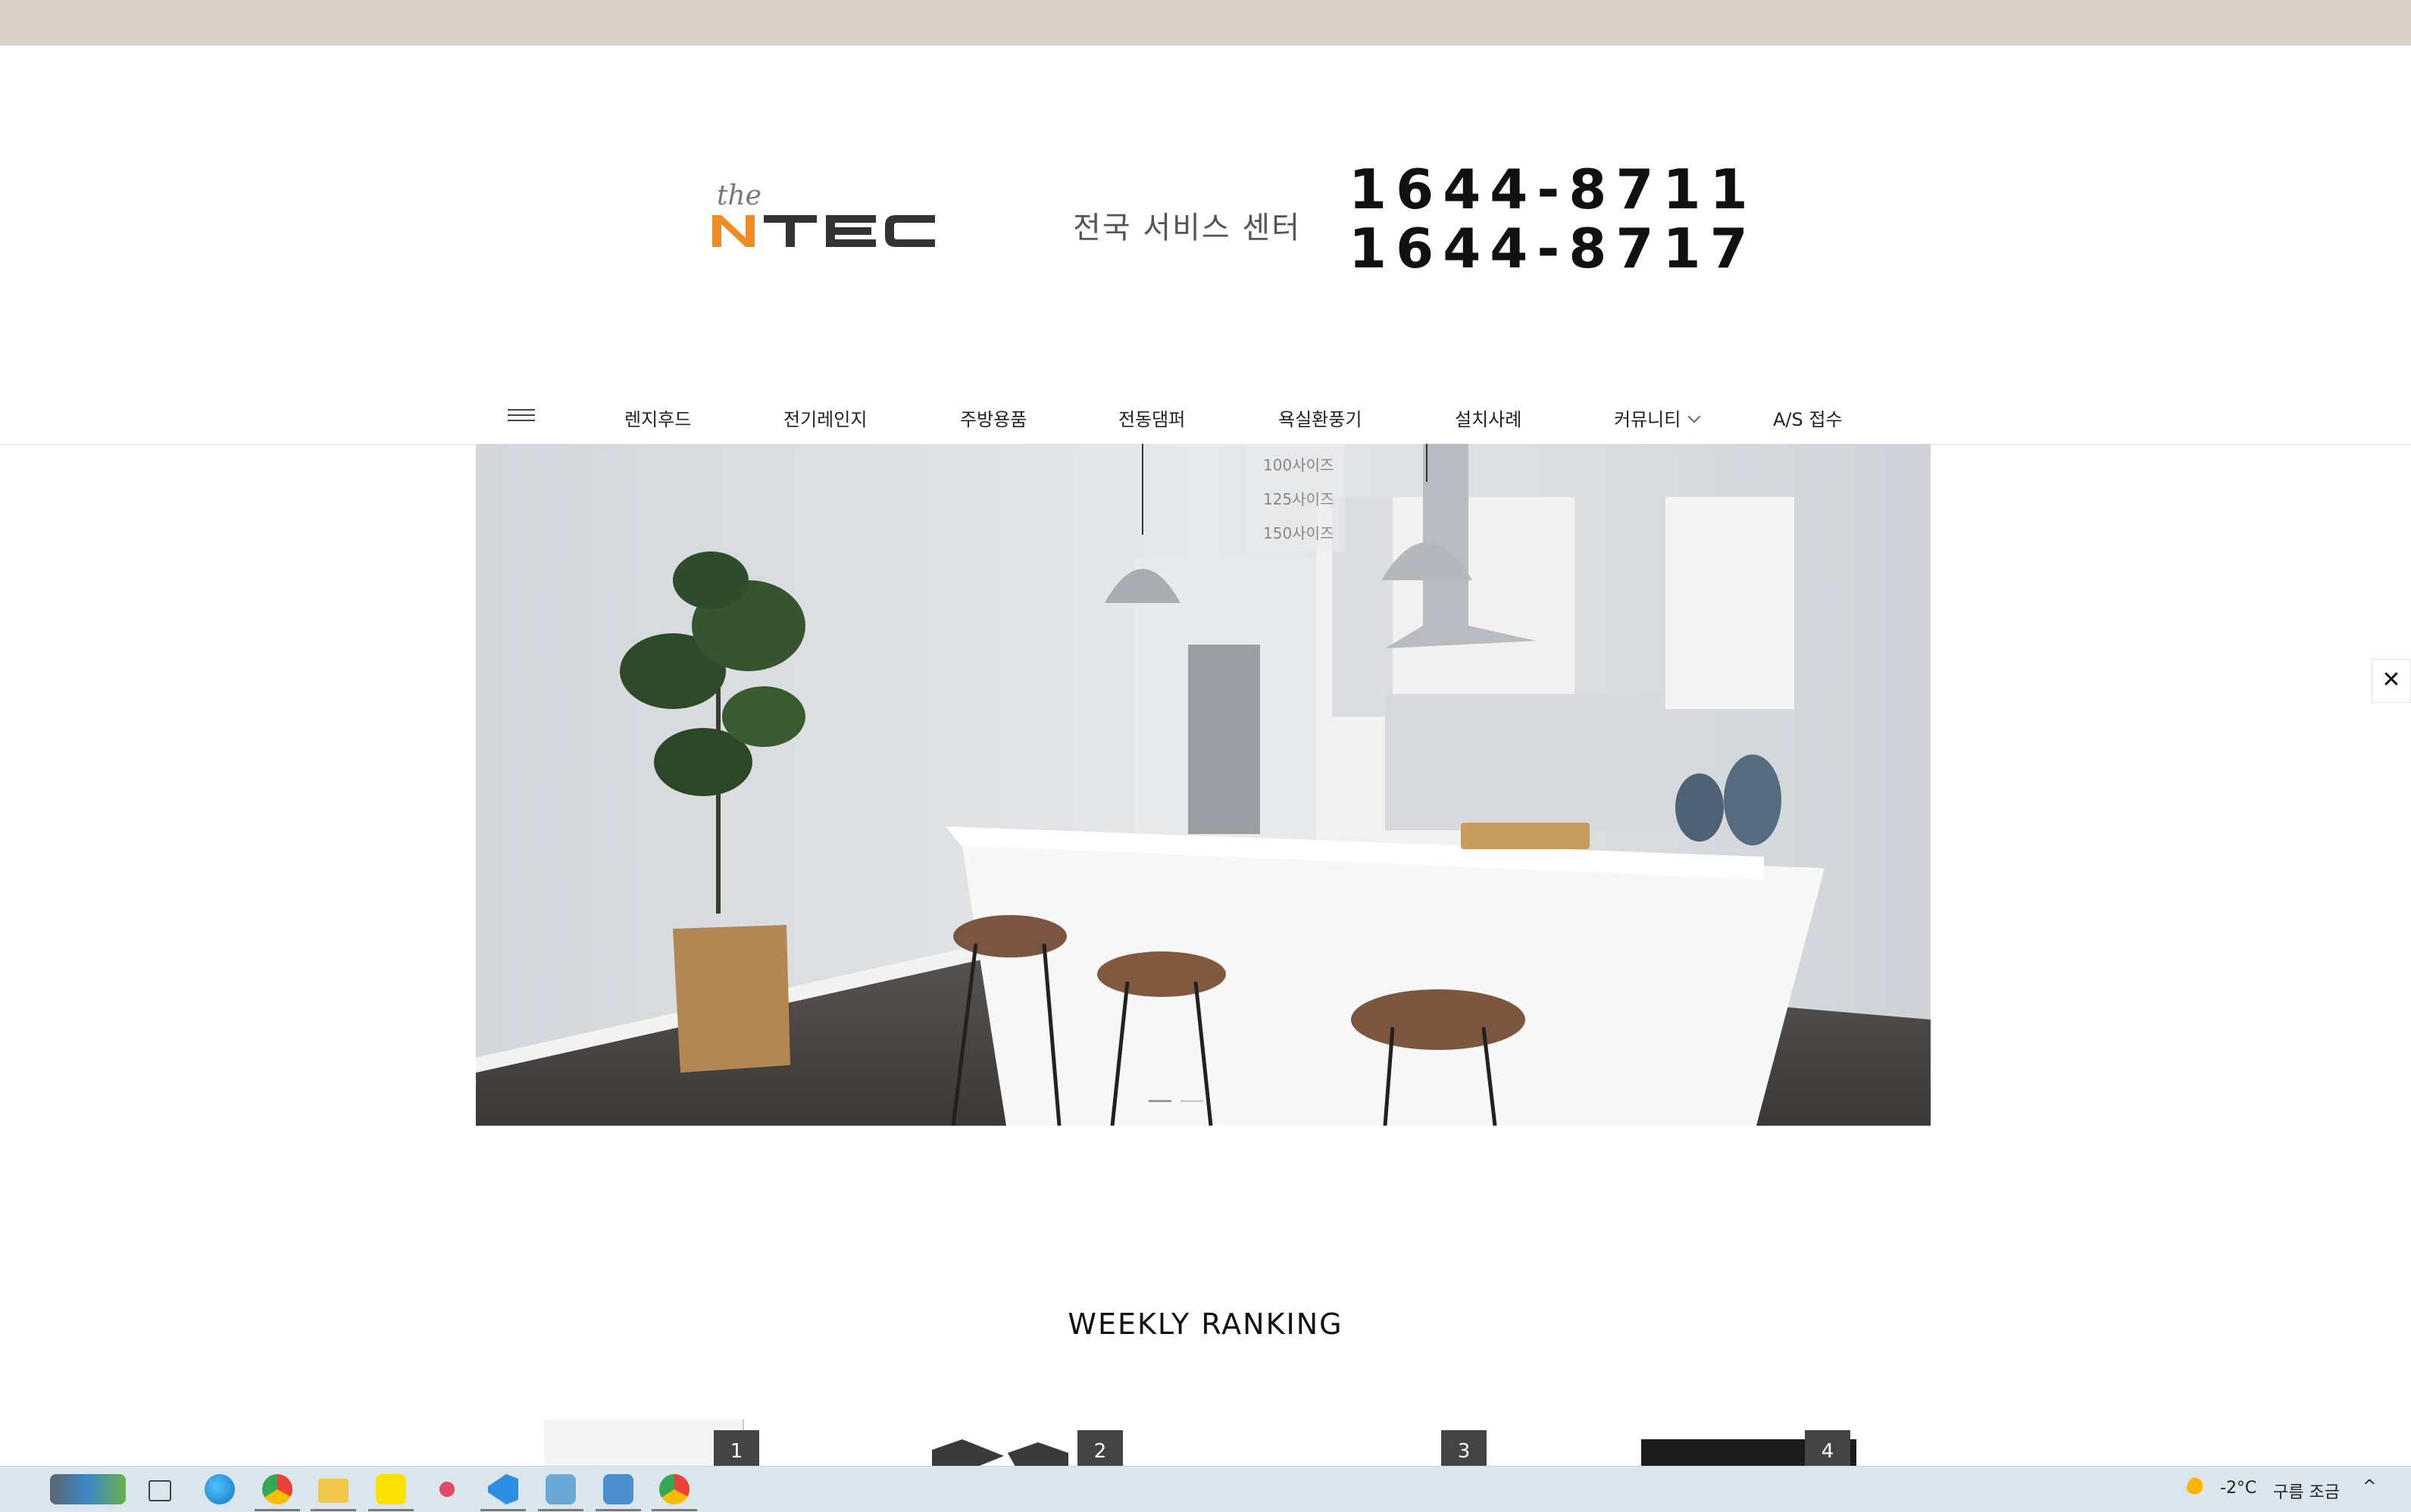 The image size is (2411, 1512). Describe the element at coordinates (2238, 1488) in the screenshot. I see `weather-temperature: -2°C` at that location.